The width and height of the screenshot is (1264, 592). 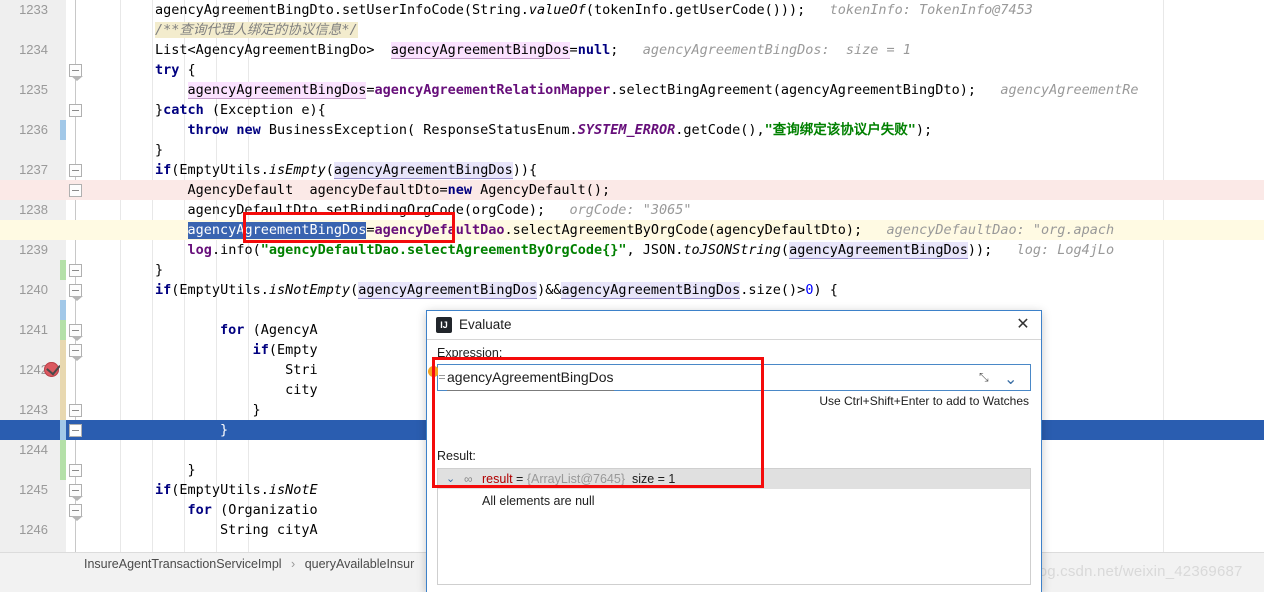 What do you see at coordinates (480, 50) in the screenshot?
I see `code-token-write-hl: agencyAgreementBingDos` at bounding box center [480, 50].